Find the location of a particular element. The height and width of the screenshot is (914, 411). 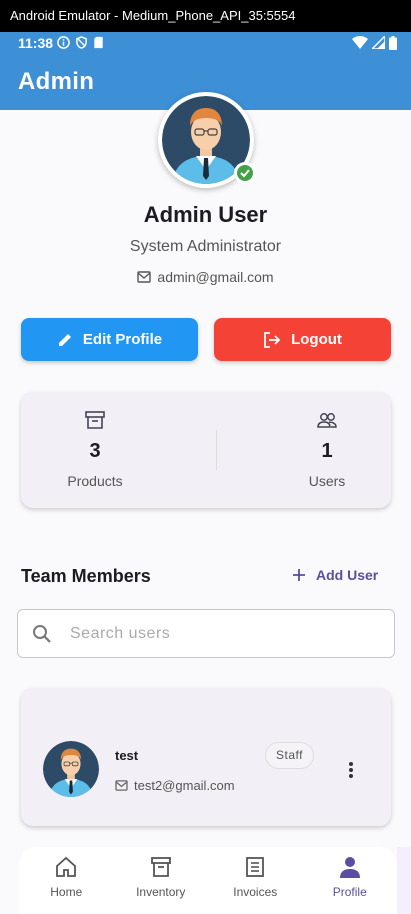

nav-item-invoices: Invoices is located at coordinates (255, 880).